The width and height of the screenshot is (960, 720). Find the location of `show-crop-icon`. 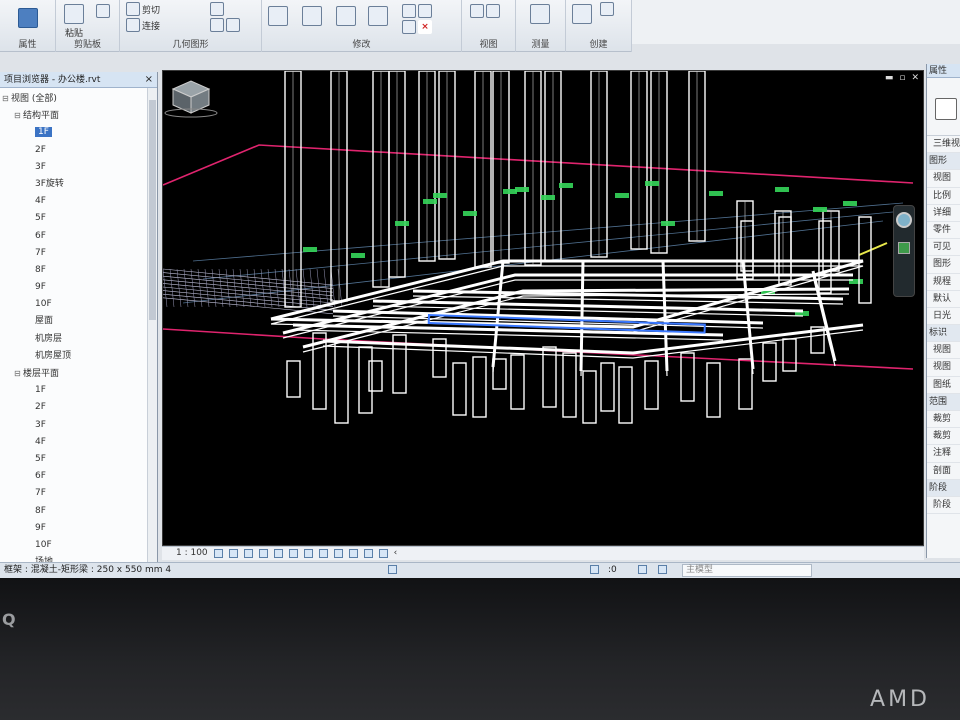

show-crop-icon is located at coordinates (308, 553).